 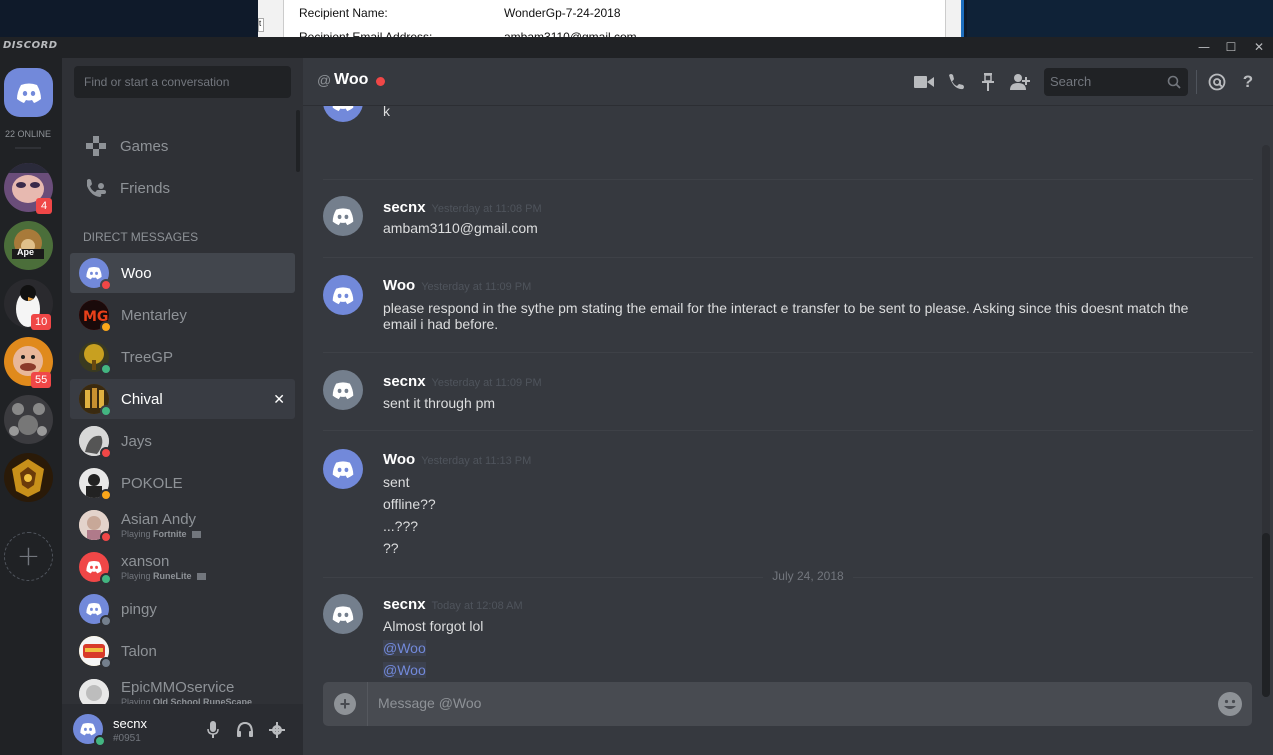 What do you see at coordinates (106, 537) in the screenshot?
I see `status-dnd-icon` at bounding box center [106, 537].